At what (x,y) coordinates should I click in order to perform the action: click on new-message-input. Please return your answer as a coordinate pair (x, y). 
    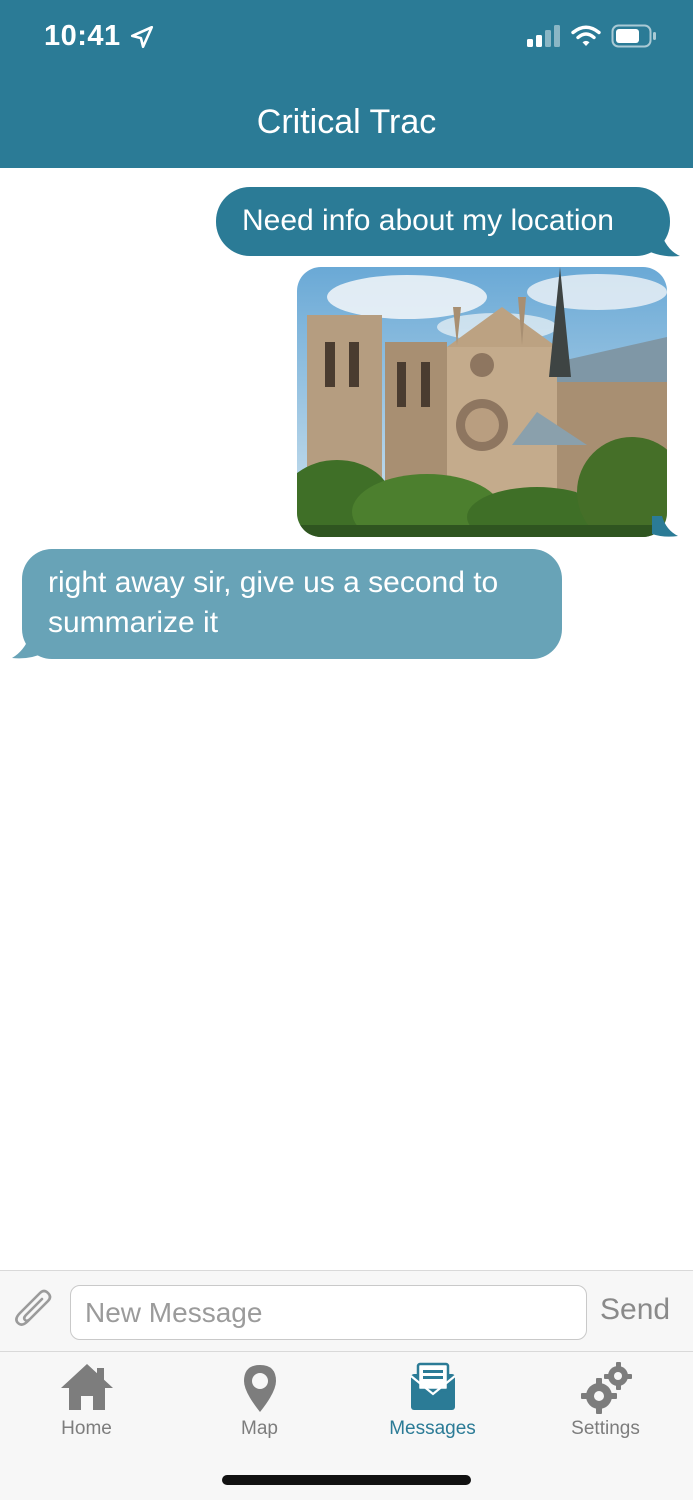
    Looking at the image, I should click on (328, 1312).